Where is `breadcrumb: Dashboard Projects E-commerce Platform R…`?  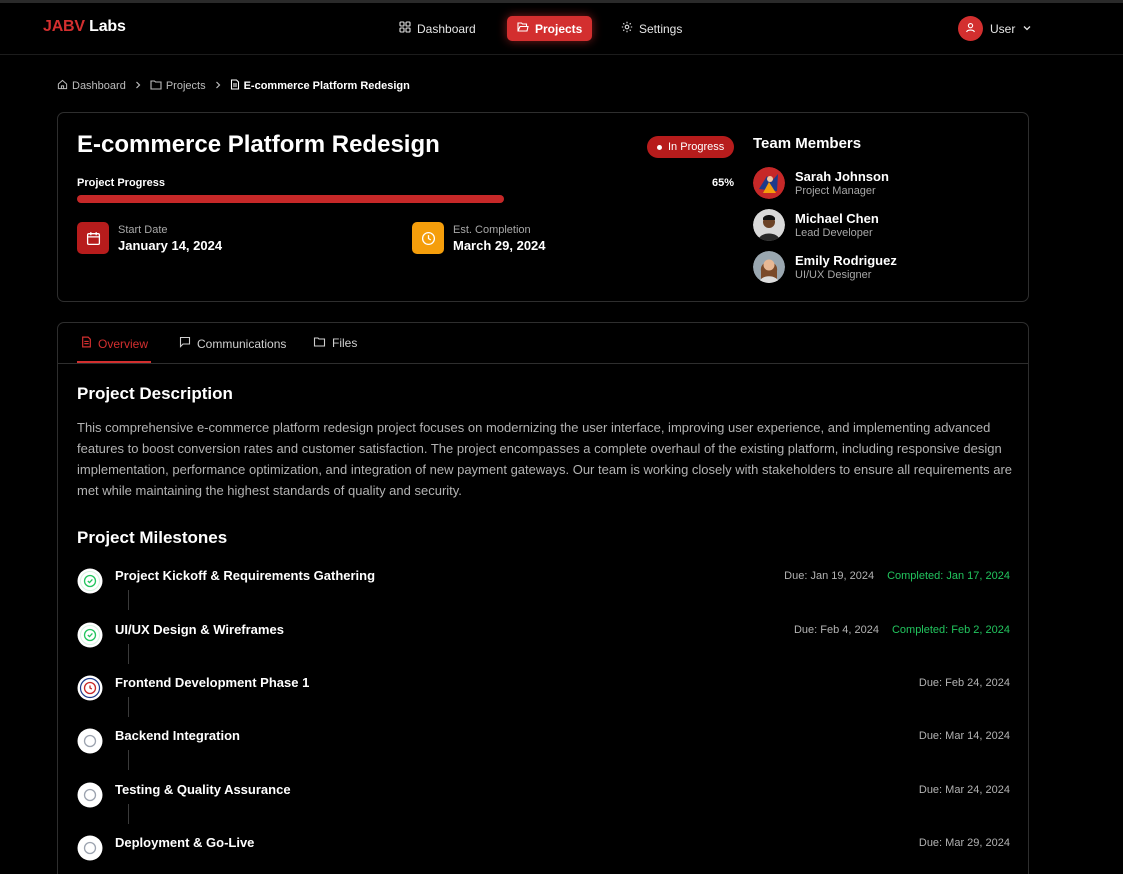
breadcrumb: Dashboard Projects E-commerce Platform R… is located at coordinates (233, 86).